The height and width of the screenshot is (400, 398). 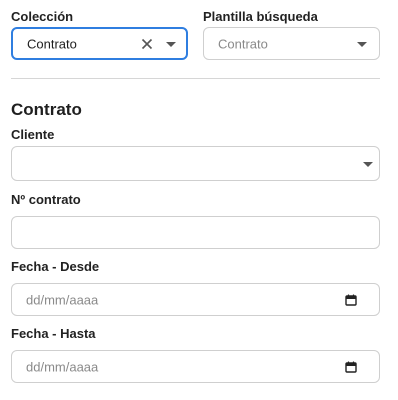 I want to click on fecha-desde-label: Fecha - Desde, so click(x=55, y=266).